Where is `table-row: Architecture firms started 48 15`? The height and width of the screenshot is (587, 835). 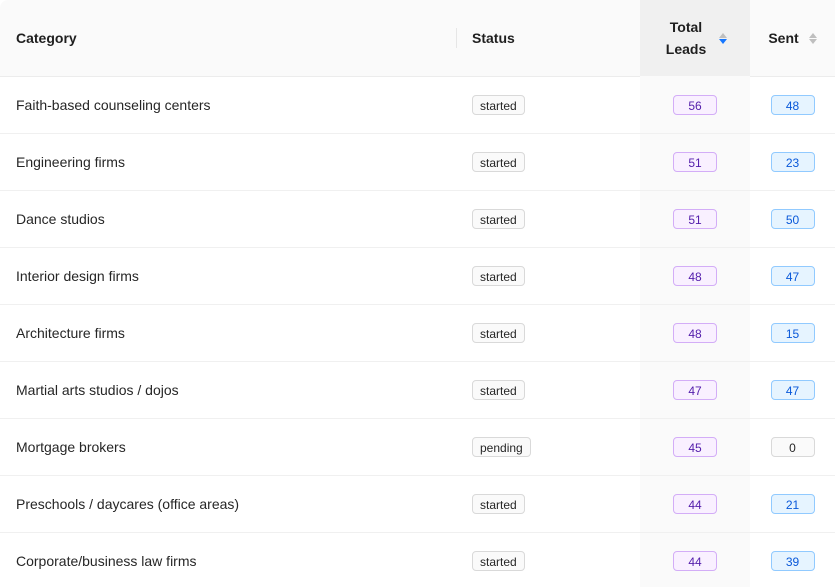
table-row: Architecture firms started 48 15 is located at coordinates (417, 333).